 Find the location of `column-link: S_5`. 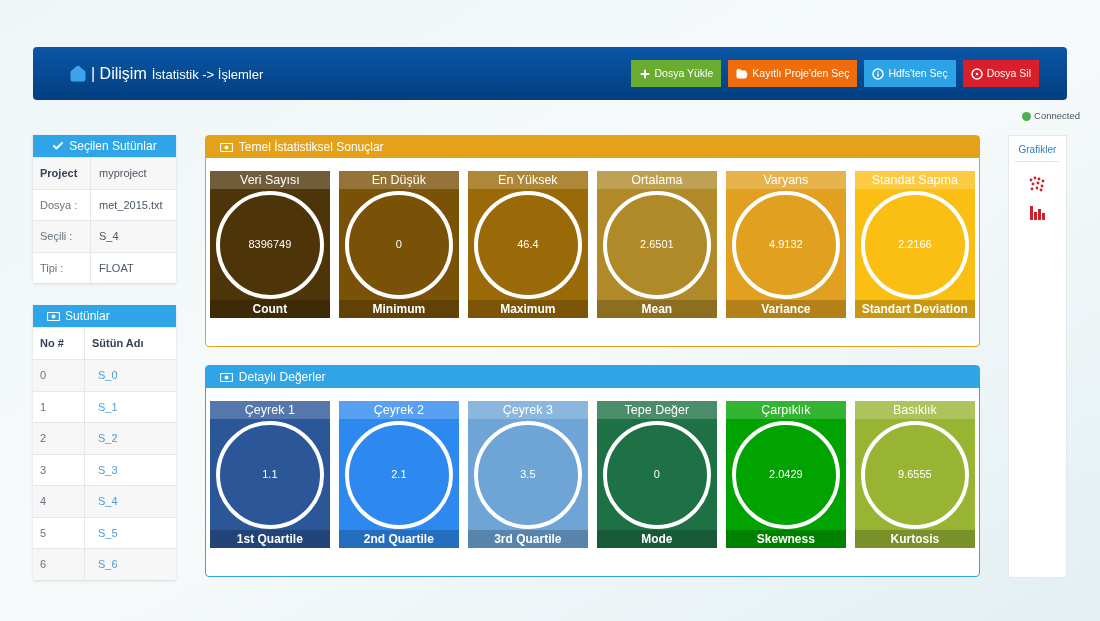

column-link: S_5 is located at coordinates (108, 532).